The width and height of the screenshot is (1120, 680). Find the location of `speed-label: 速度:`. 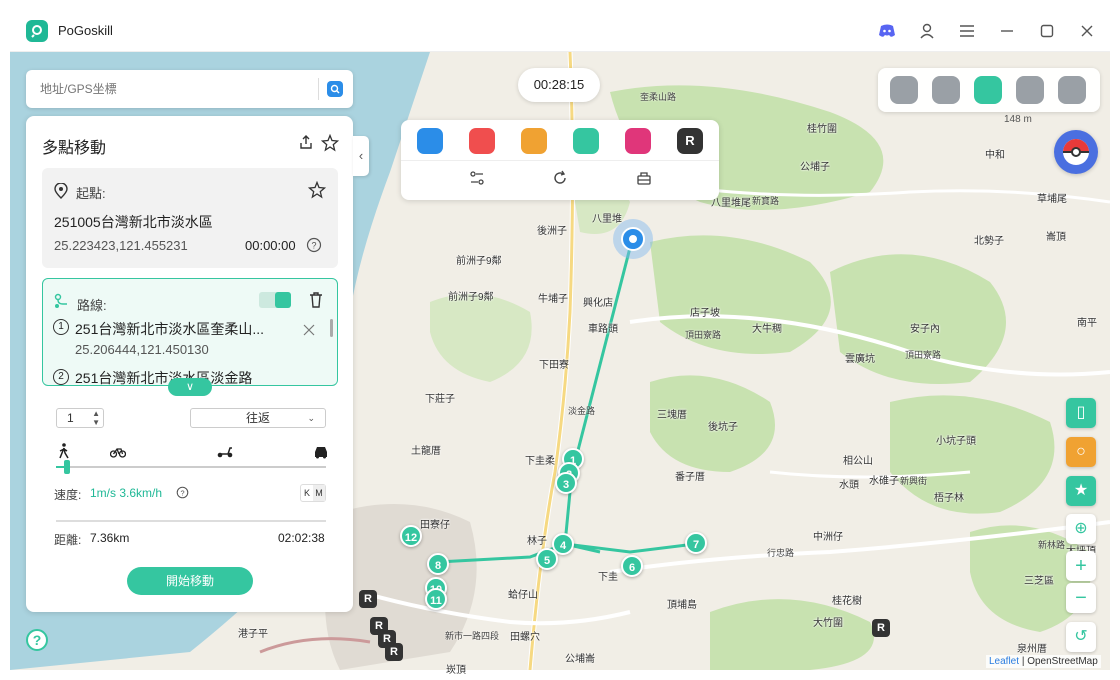

speed-label: 速度: is located at coordinates (68, 495).